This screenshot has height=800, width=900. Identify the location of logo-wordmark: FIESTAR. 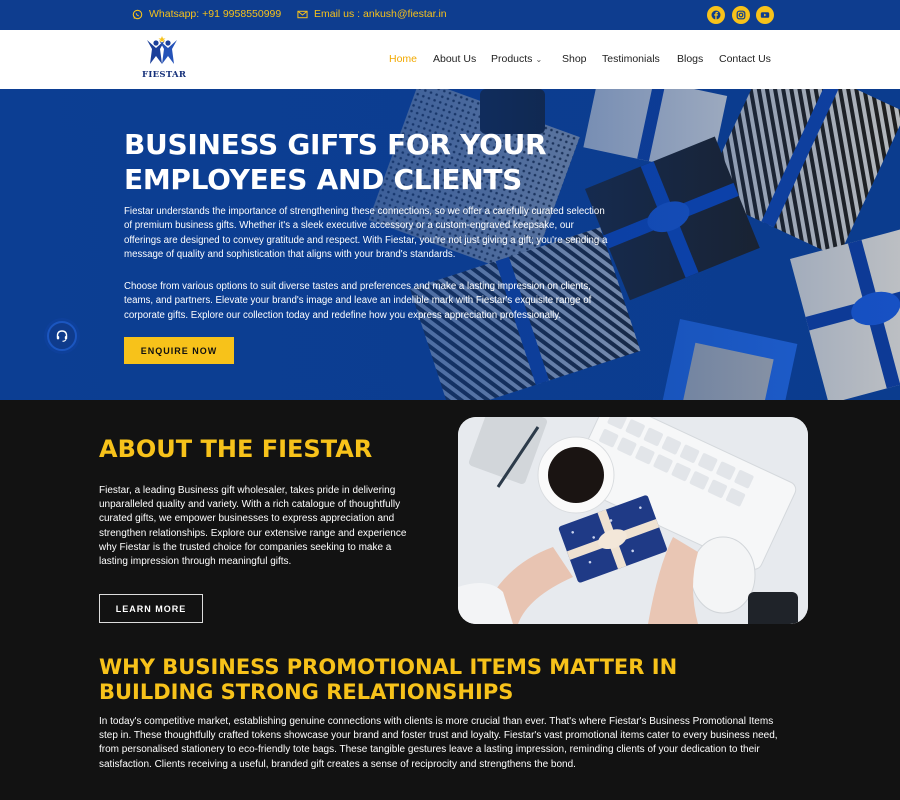
(164, 75).